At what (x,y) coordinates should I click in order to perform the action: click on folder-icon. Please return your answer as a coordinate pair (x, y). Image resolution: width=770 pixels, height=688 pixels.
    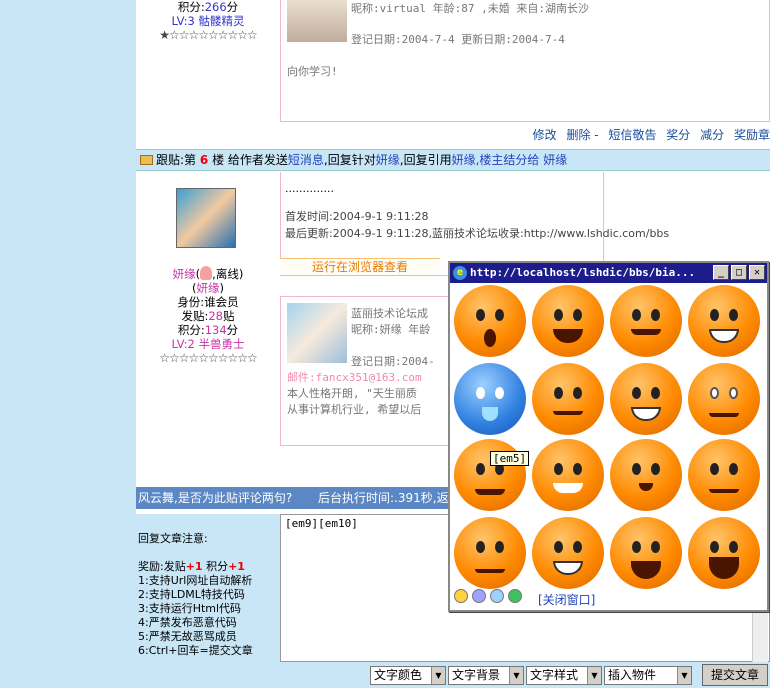
    Looking at the image, I should click on (146, 160).